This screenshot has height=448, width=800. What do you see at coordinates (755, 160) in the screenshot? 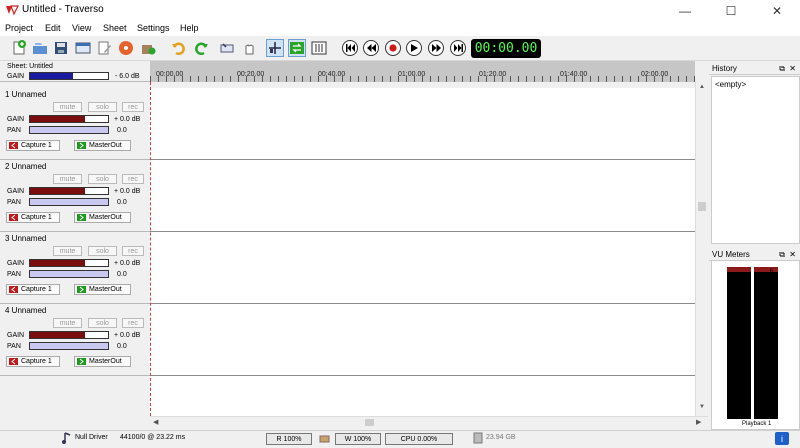
I see `history-list: <empty>` at bounding box center [755, 160].